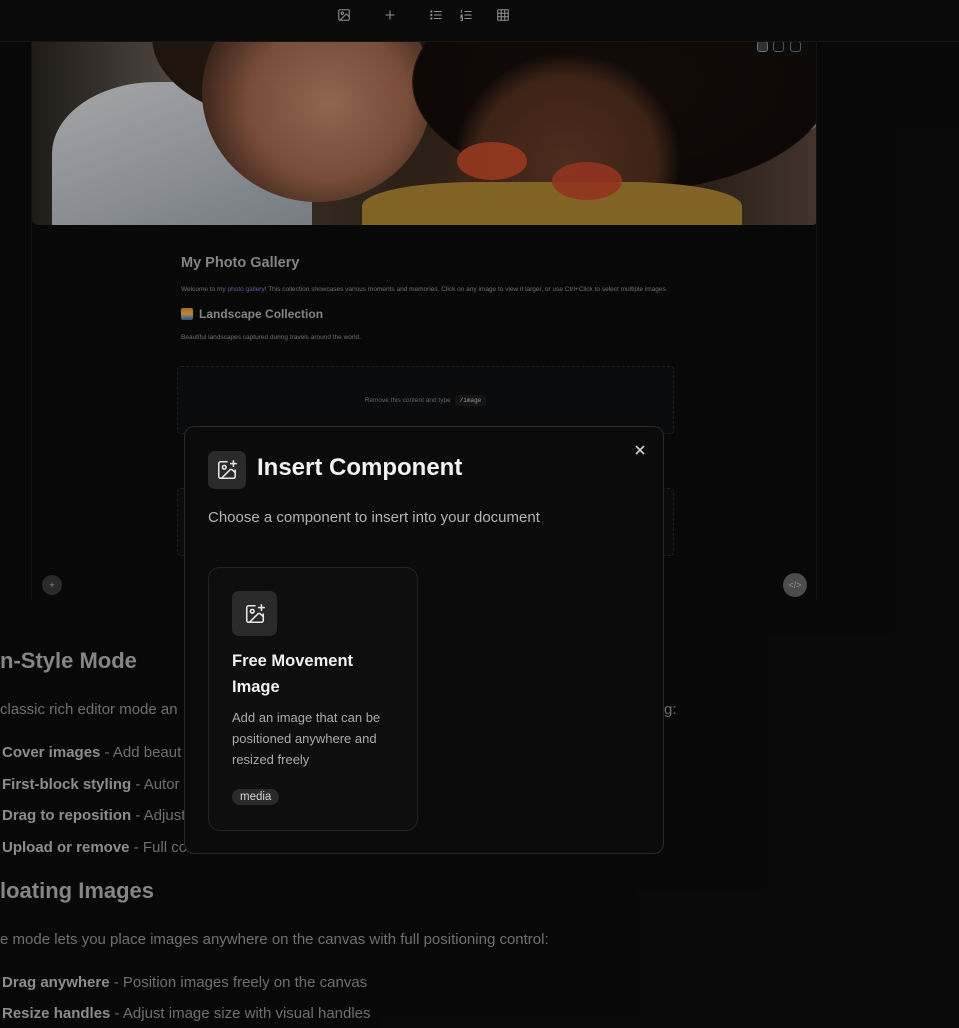 This screenshot has height=1028, width=959. I want to click on close-icon, so click(640, 450).